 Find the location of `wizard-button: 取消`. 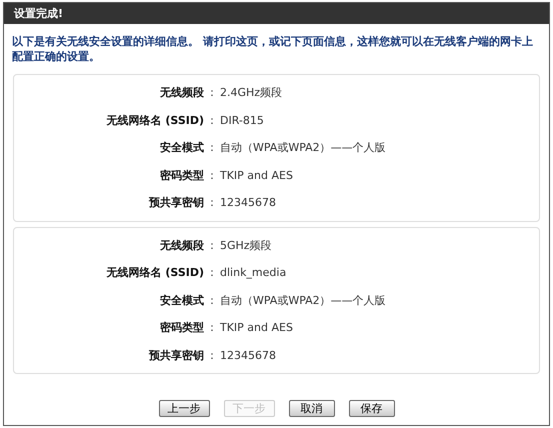

wizard-button: 取消 is located at coordinates (311, 408).